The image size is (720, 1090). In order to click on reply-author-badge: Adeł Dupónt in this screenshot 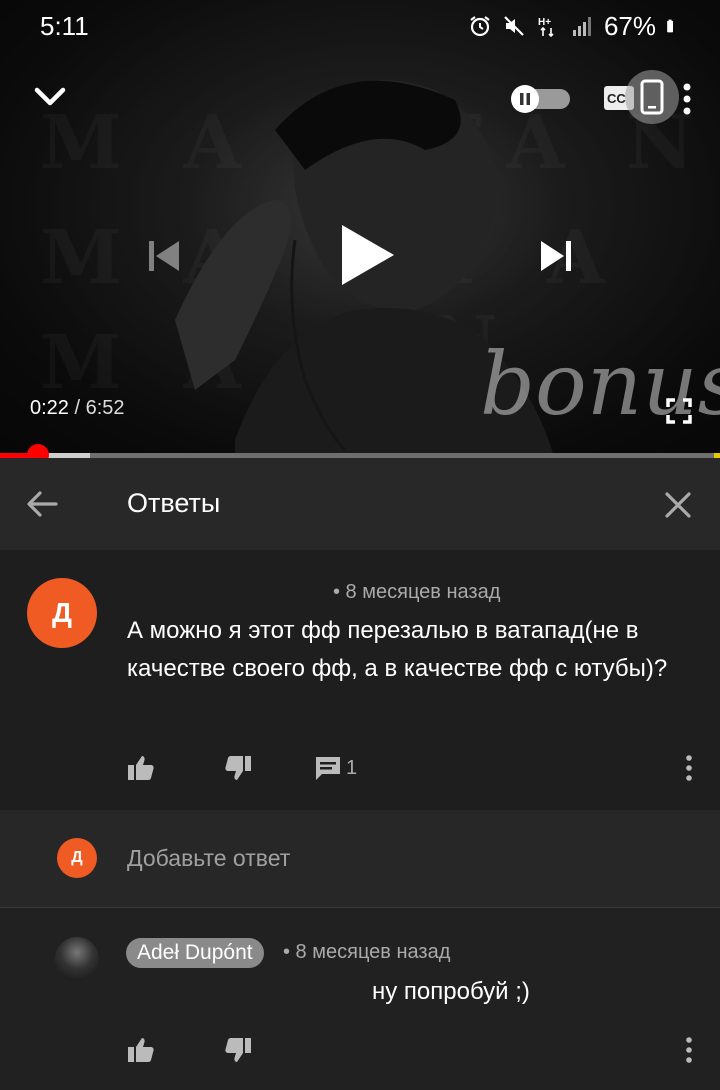, I will do `click(195, 953)`.